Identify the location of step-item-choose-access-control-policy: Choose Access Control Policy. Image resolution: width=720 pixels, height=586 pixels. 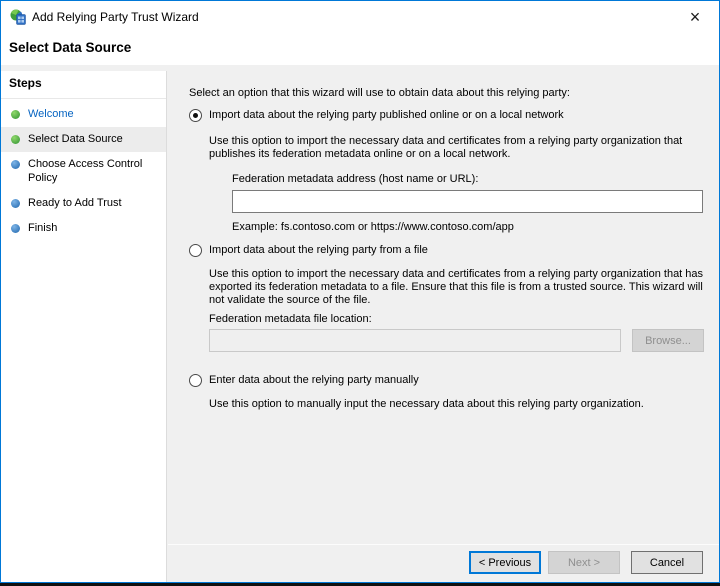
(83, 171).